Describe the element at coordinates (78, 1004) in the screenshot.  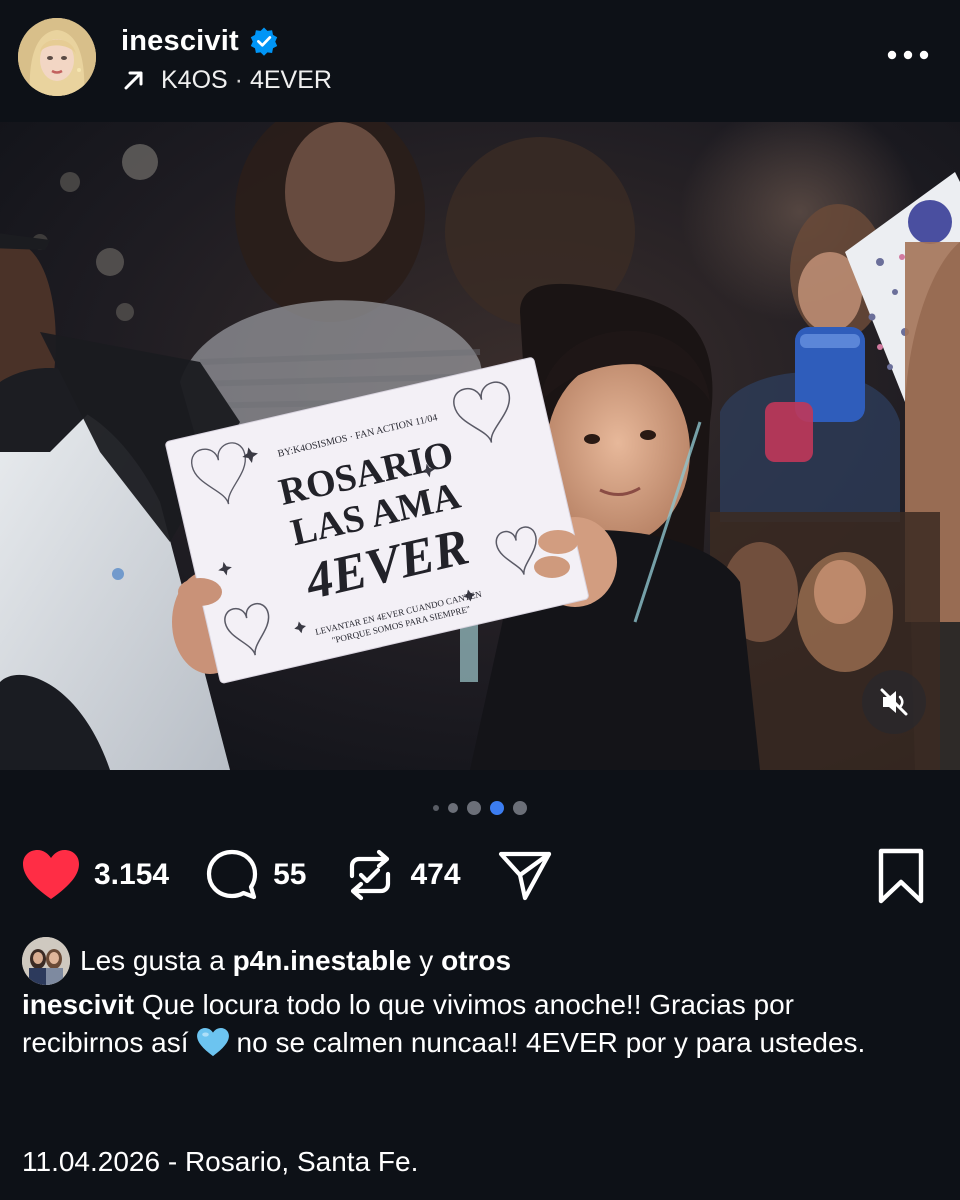
I see `caption-username: inescivit` at that location.